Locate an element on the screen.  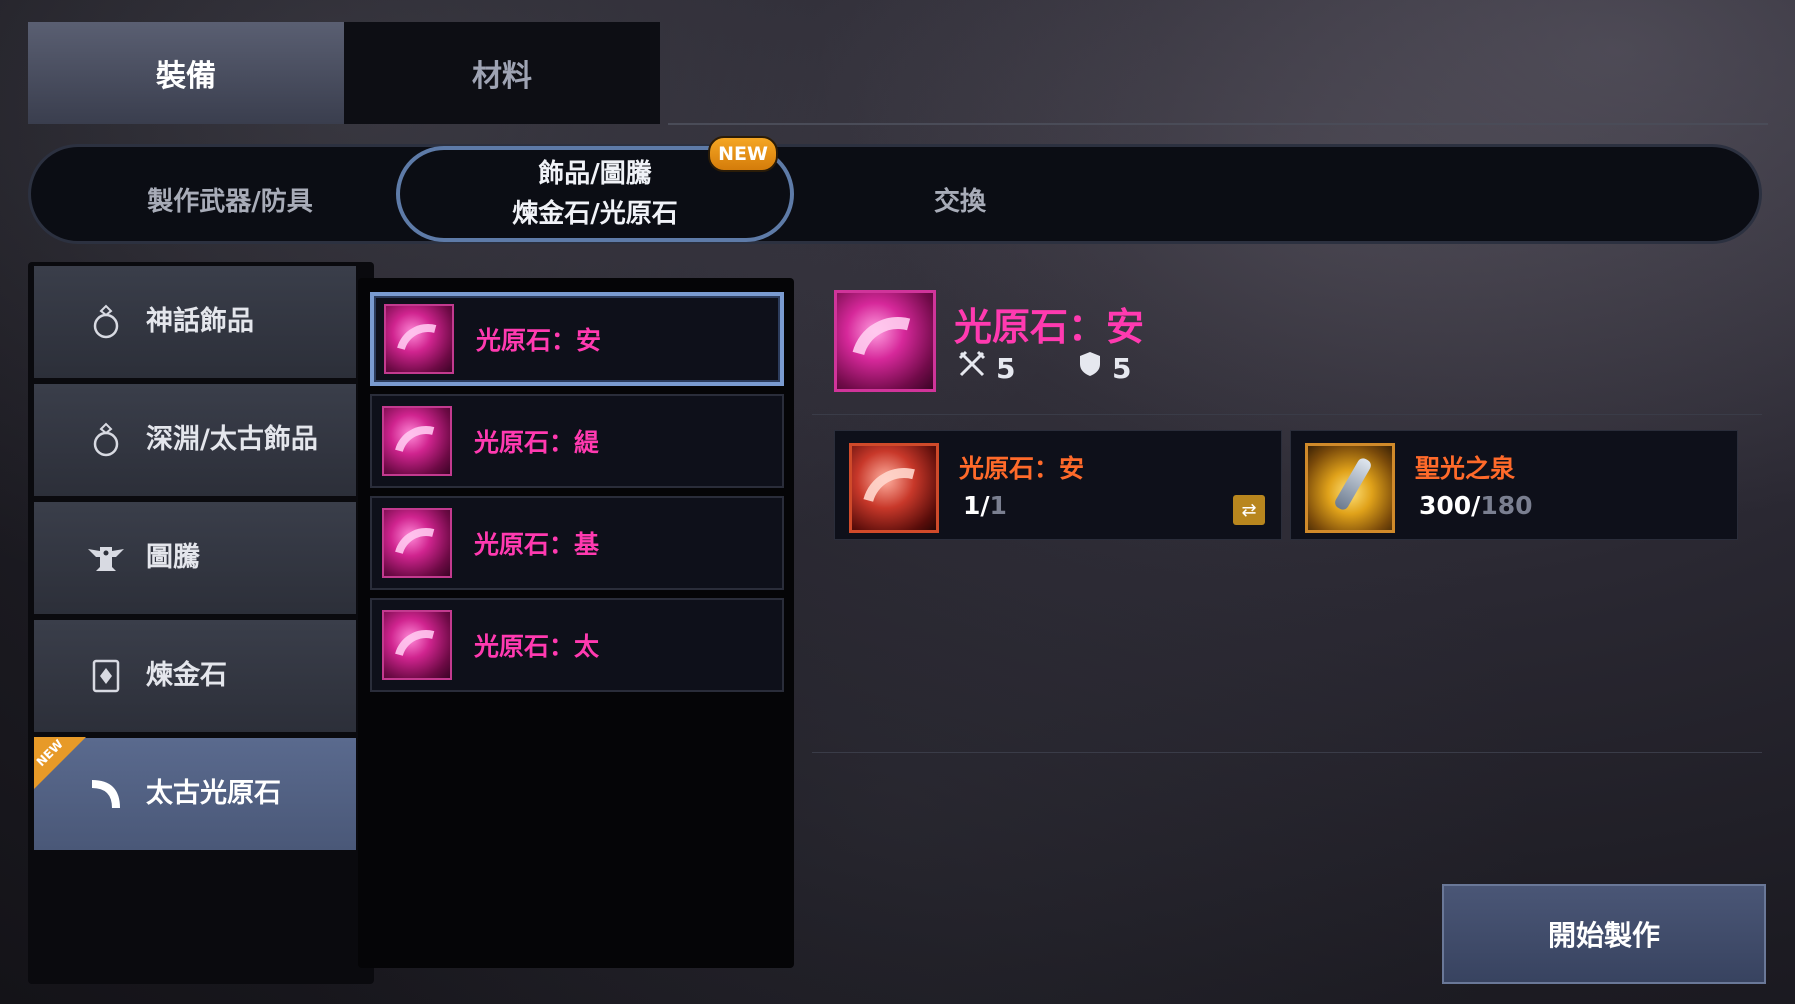
subtab-craft-label: 製作武器/防具 is located at coordinates (230, 202).